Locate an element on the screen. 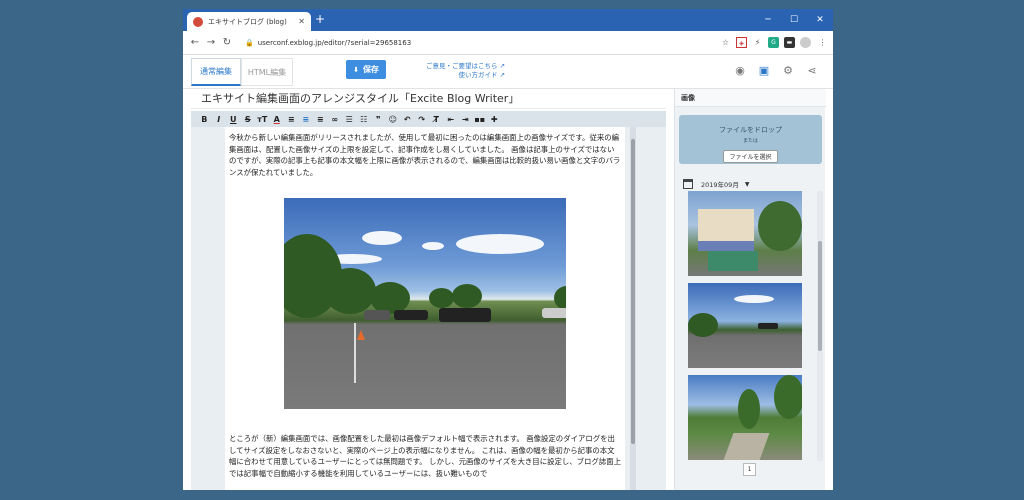 The width and height of the screenshot is (1024, 500). redo-icon: ↷ is located at coordinates (422, 119).